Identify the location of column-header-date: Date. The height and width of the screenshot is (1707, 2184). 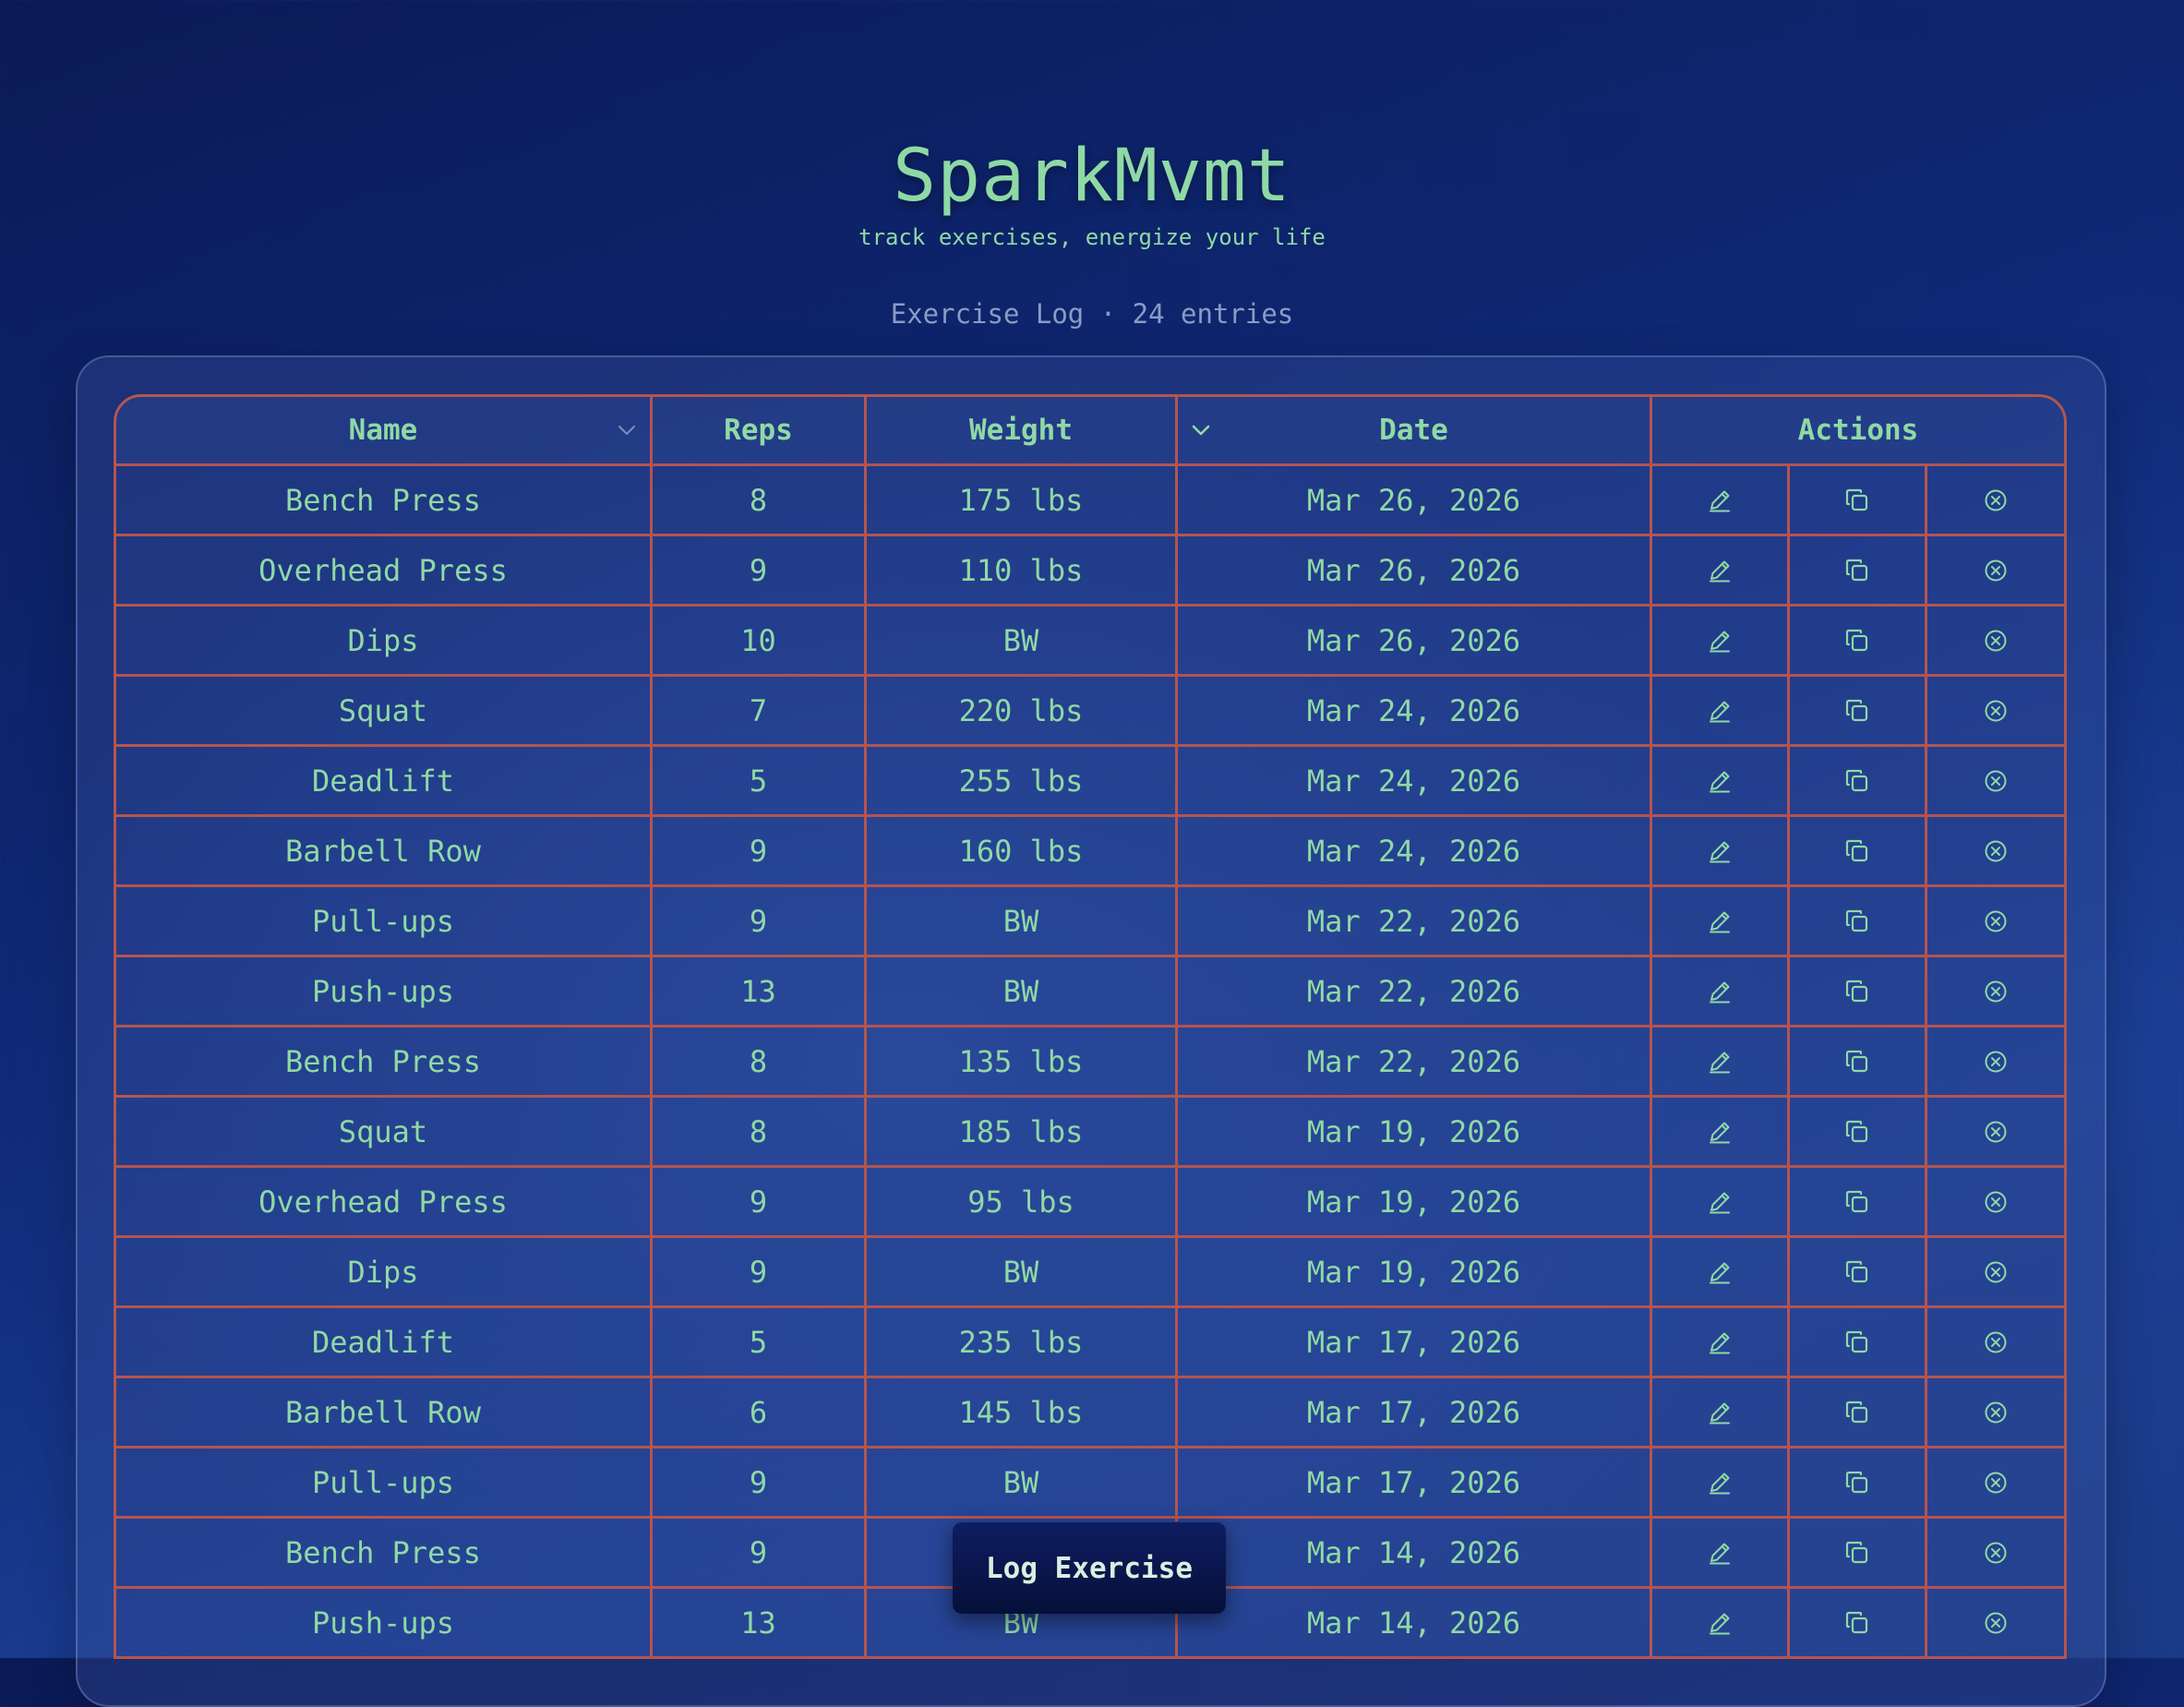
(1415, 430).